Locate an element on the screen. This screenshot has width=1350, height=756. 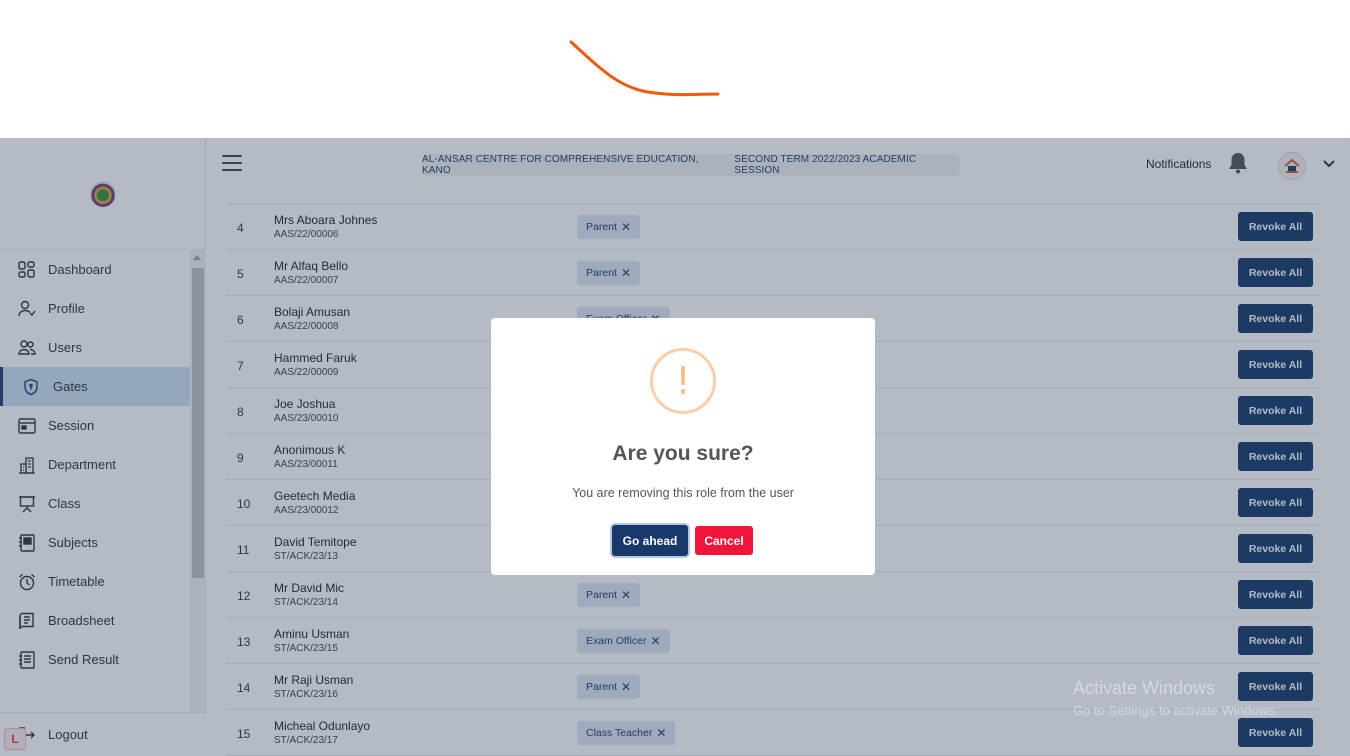
watermark-subtitle: Go to Settings to activate Windows. is located at coordinates (1176, 710).